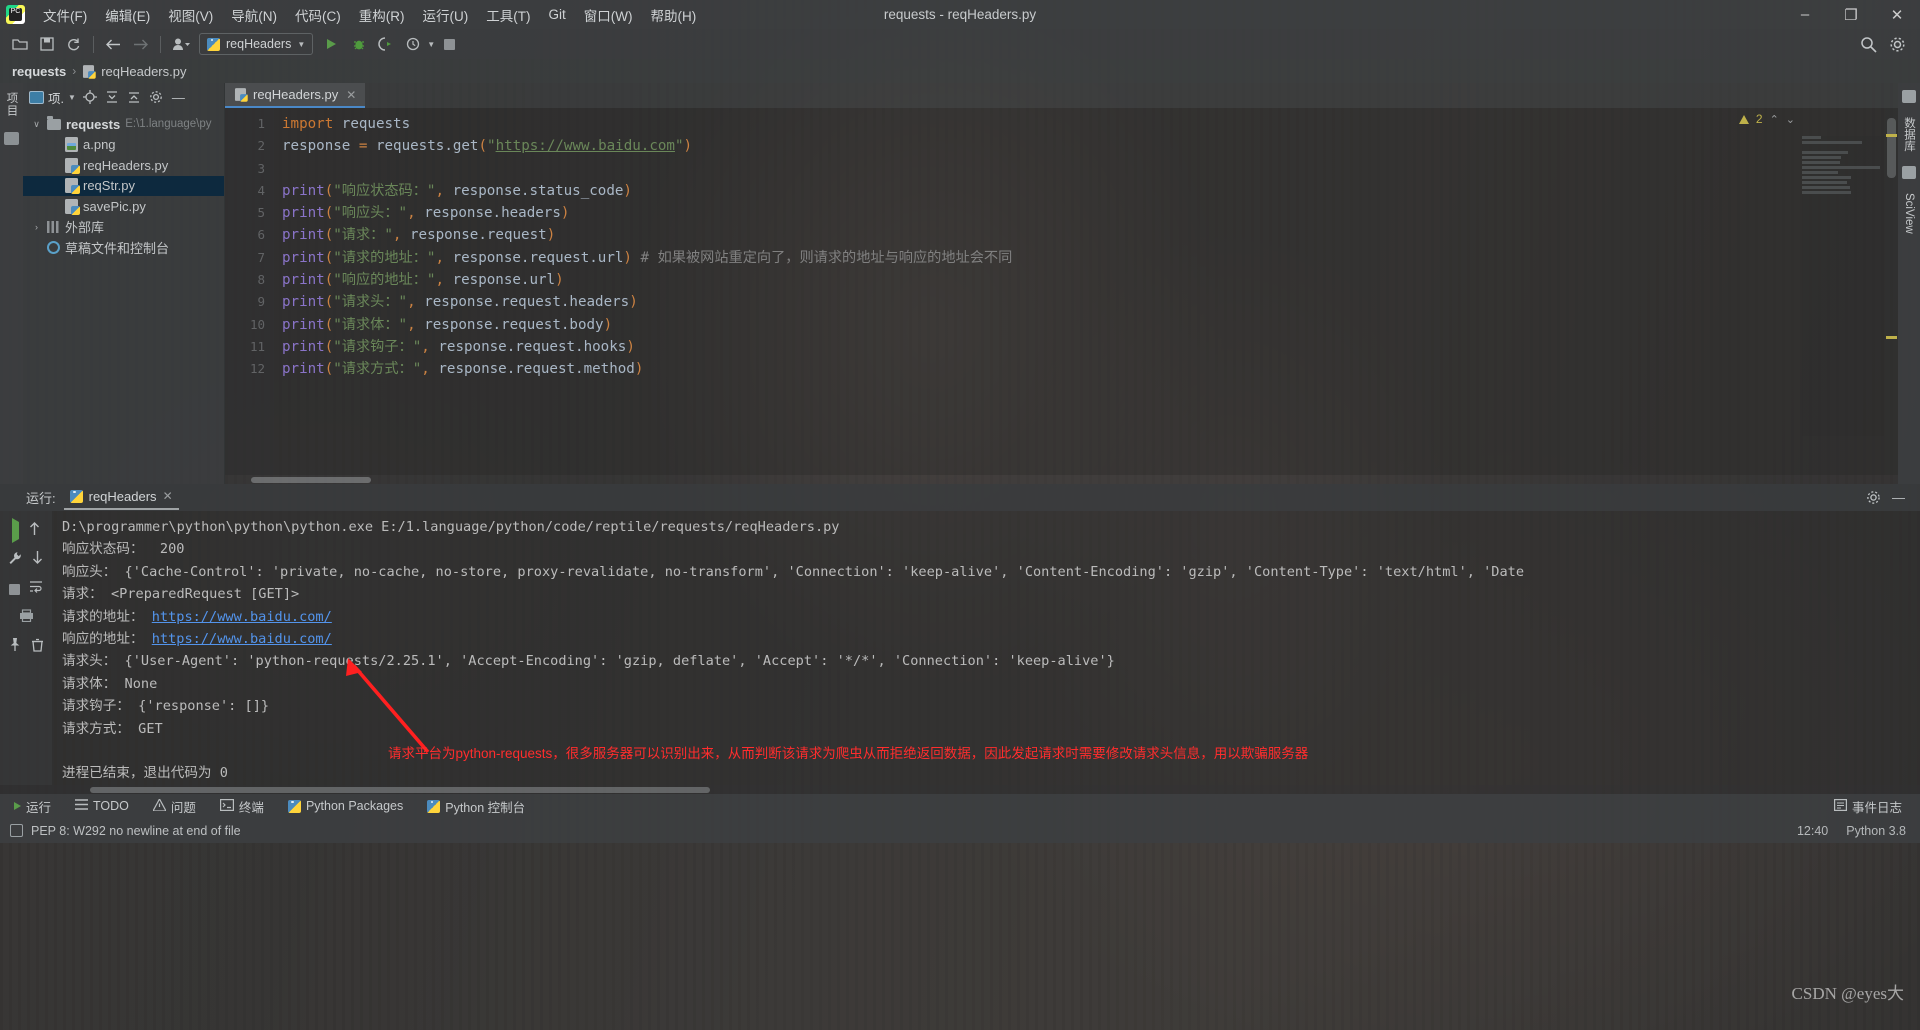  I want to click on open-folder-icon, so click(19, 44).